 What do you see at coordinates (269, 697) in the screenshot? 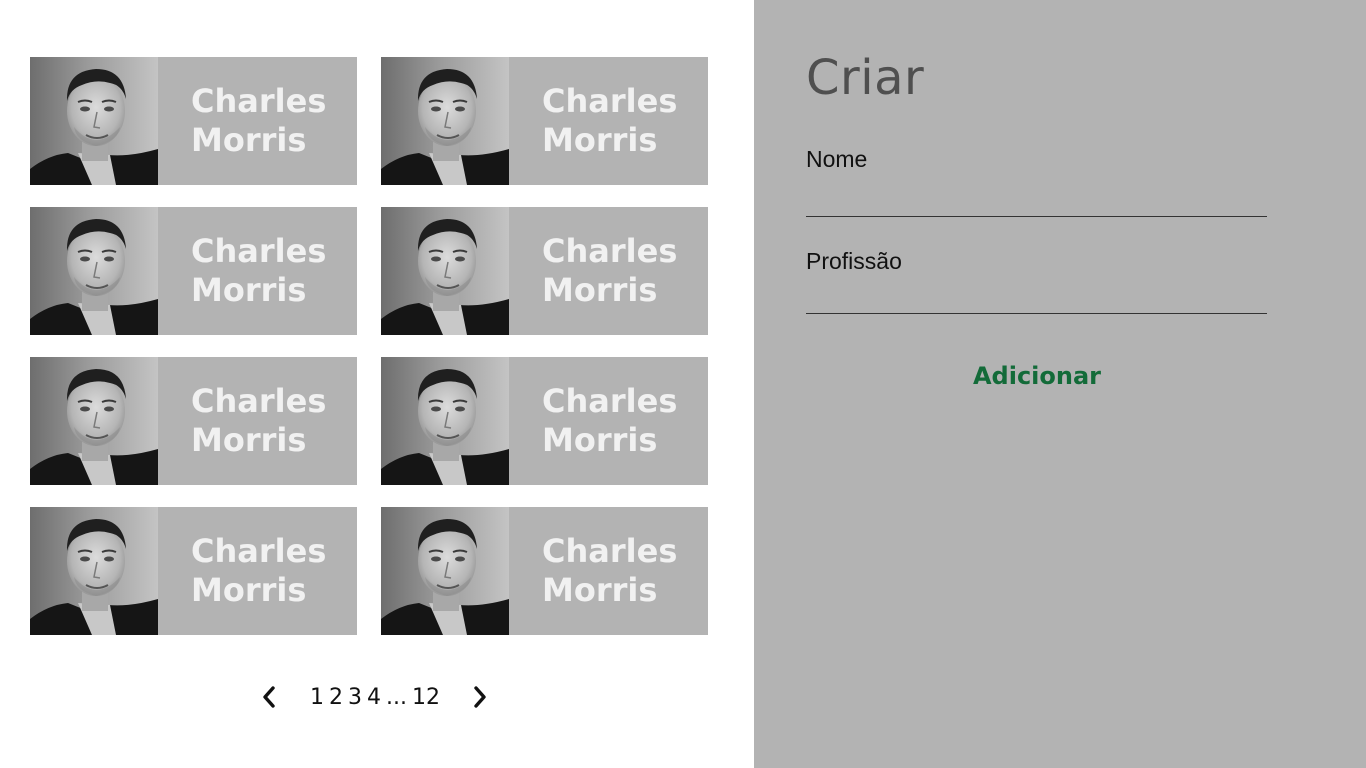
I see `chevron-left-icon` at bounding box center [269, 697].